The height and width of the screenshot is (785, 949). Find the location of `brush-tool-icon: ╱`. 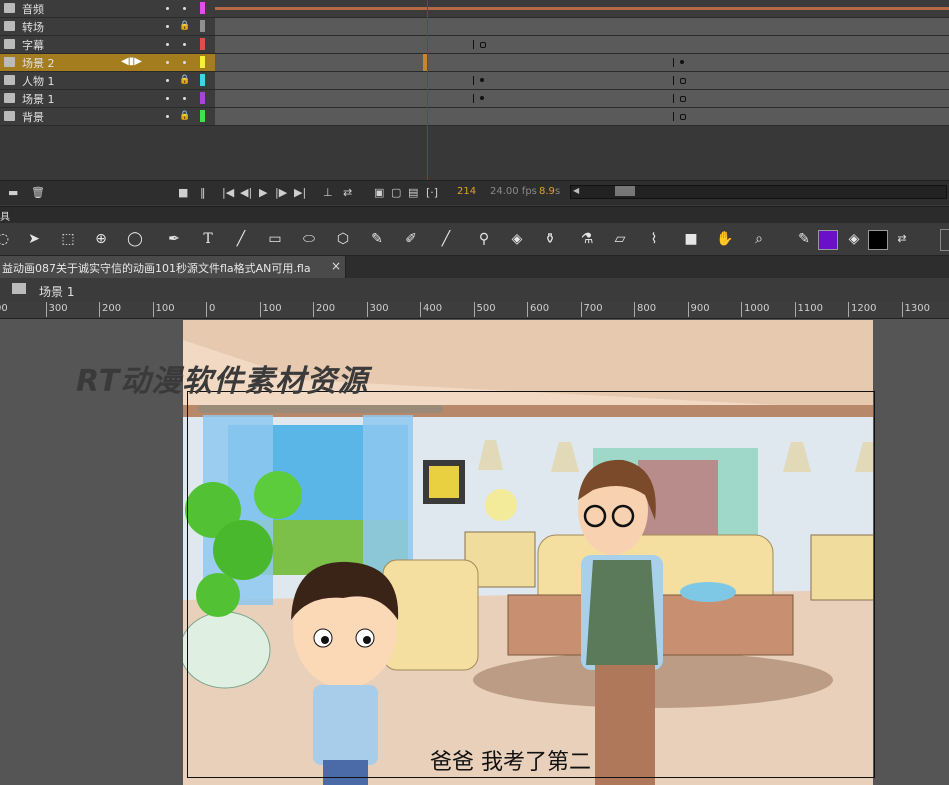

brush-tool-icon: ╱ is located at coordinates (446, 239).